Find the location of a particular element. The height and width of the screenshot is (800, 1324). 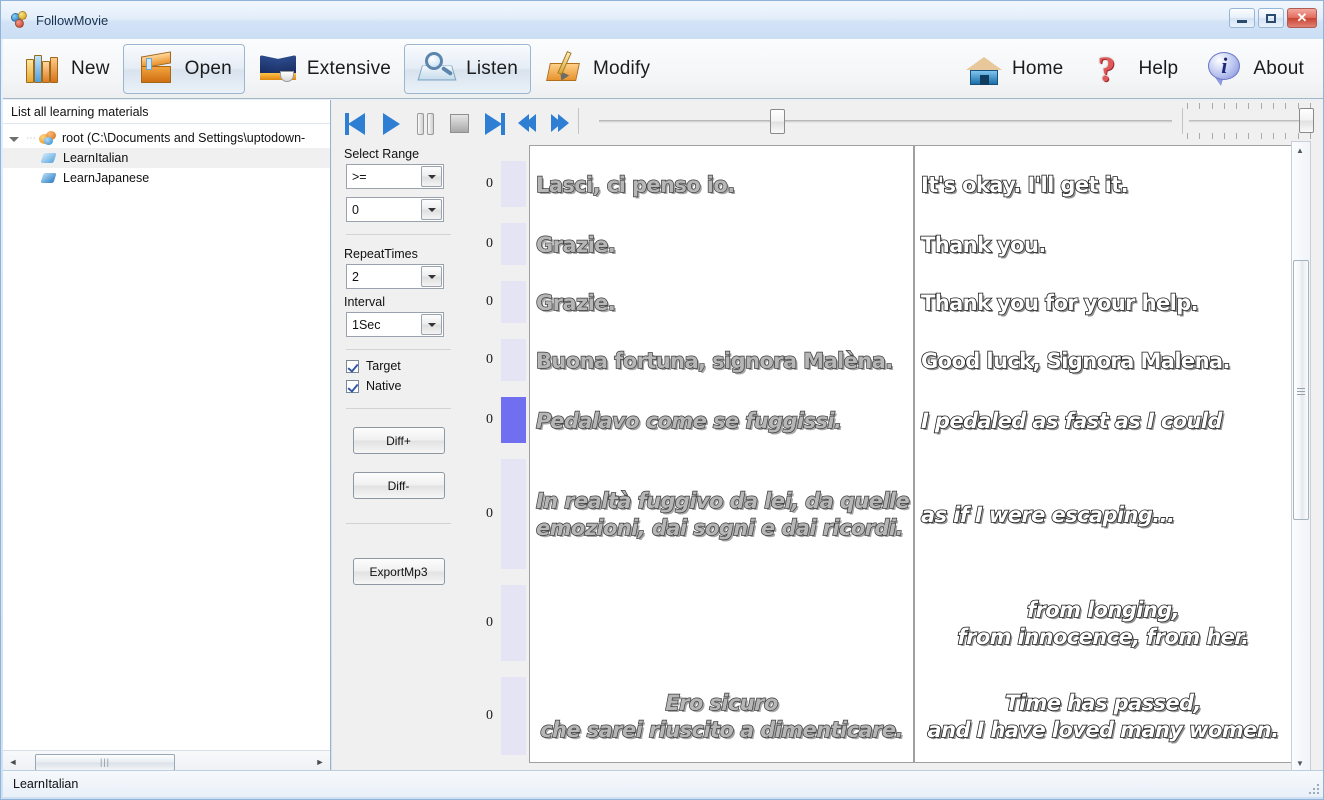

subtitle-line-row: Thank you for your help. is located at coordinates (1103, 303).